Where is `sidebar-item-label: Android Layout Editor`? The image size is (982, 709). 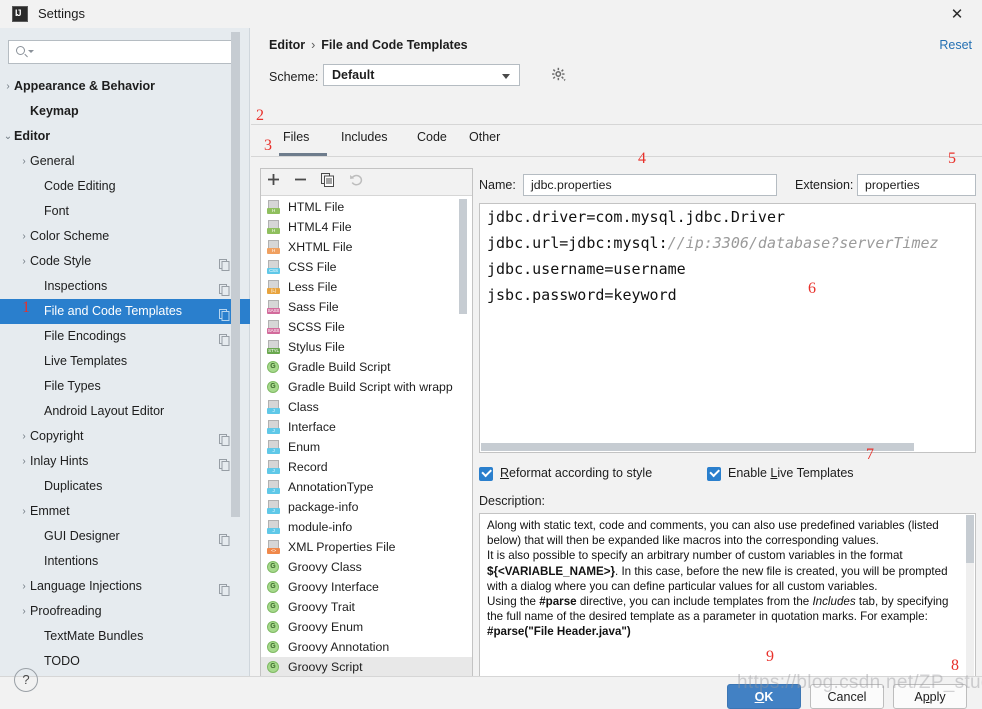
sidebar-item-label: Android Layout Editor is located at coordinates (104, 411).